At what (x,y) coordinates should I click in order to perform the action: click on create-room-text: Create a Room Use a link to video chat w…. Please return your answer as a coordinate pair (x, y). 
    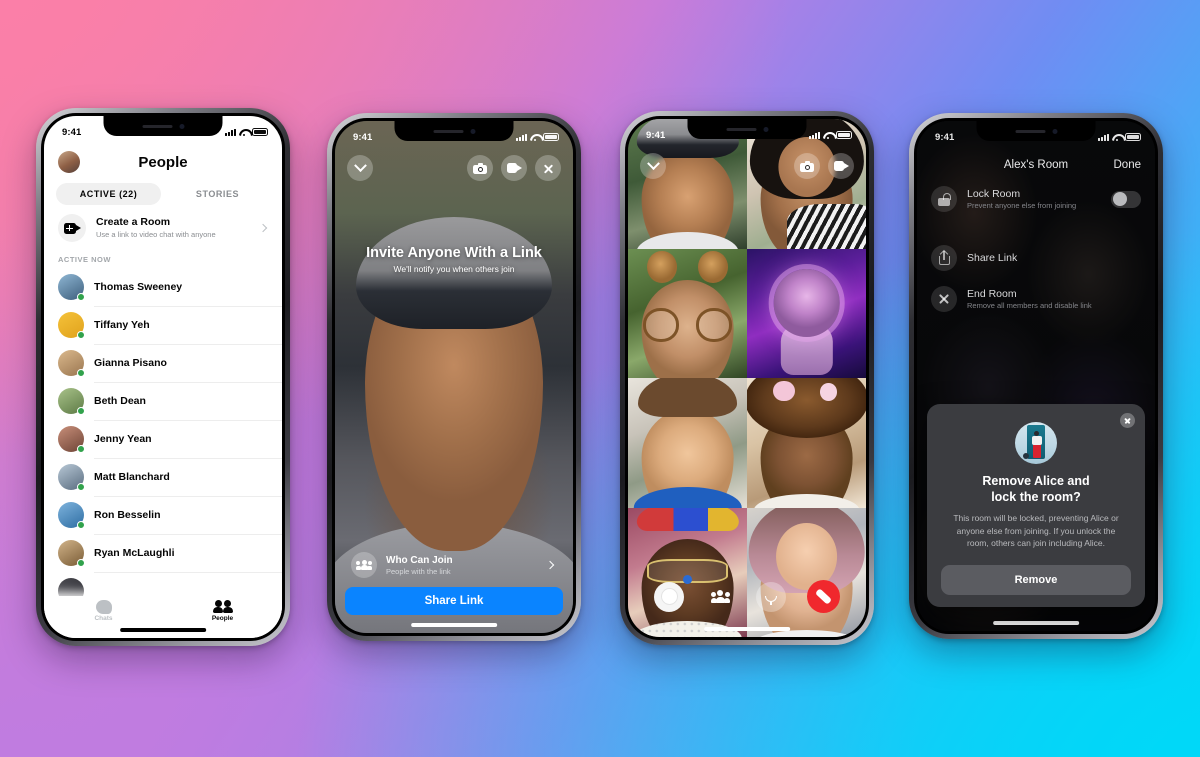
    Looking at the image, I should click on (173, 228).